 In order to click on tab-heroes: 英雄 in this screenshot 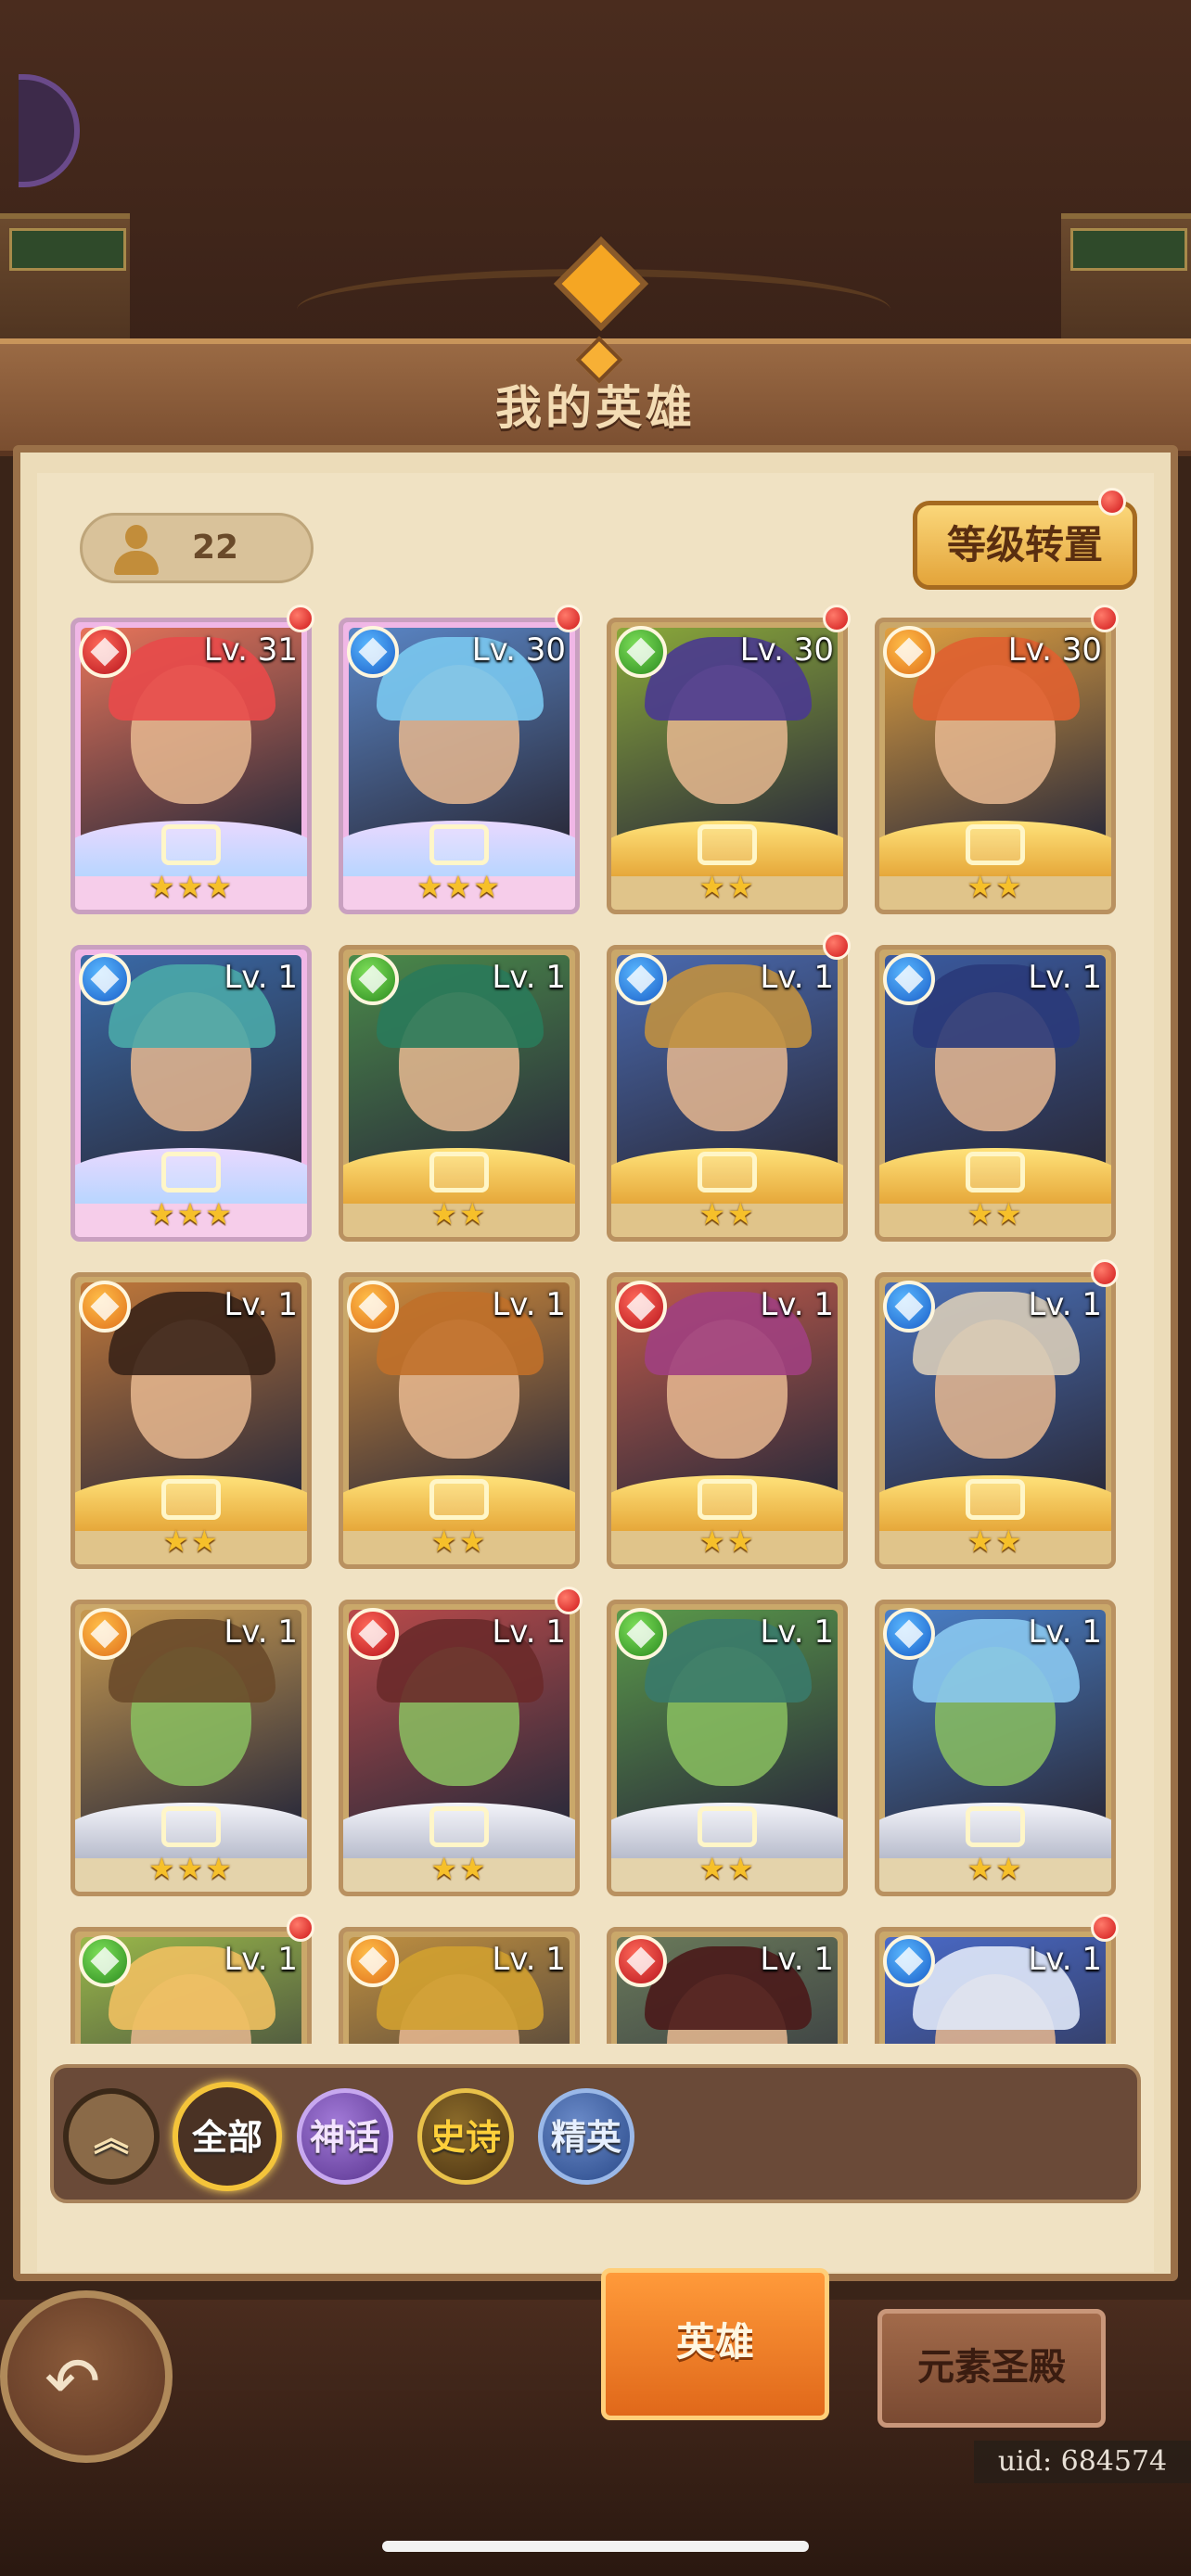, I will do `click(715, 2344)`.